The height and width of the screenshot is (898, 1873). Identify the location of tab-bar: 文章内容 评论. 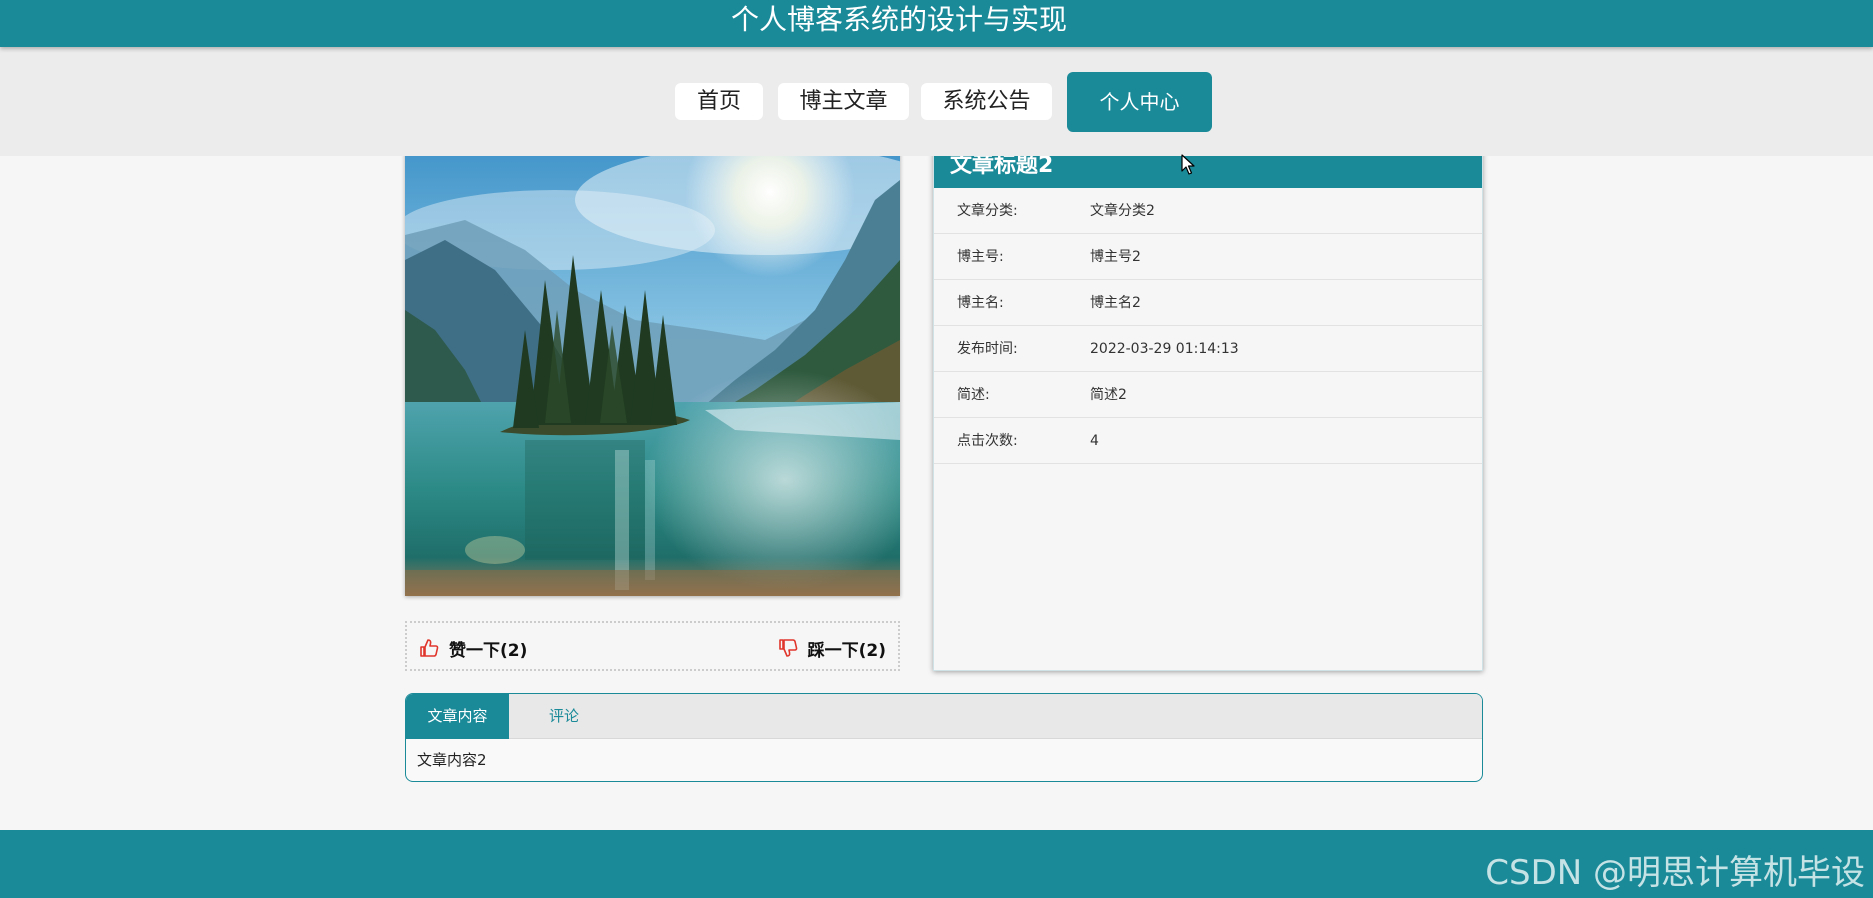
(944, 716).